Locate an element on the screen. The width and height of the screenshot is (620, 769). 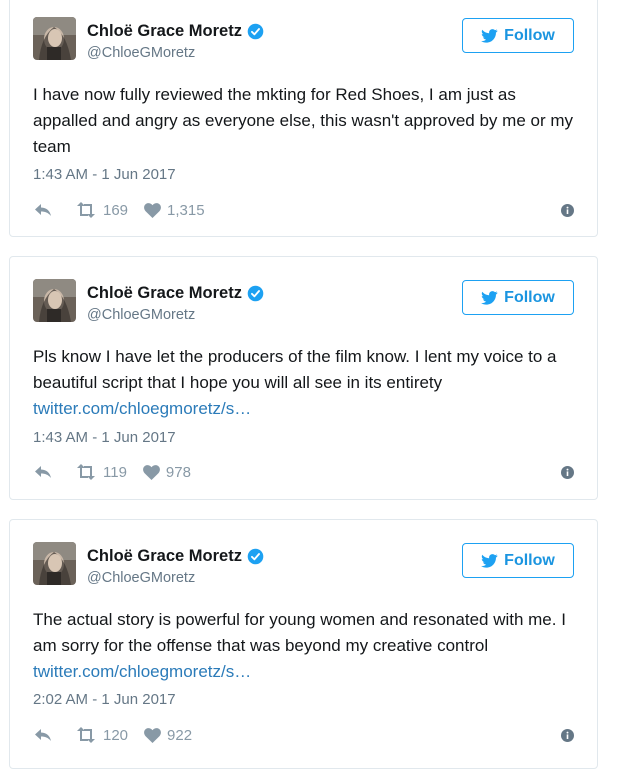
retweet-button: 119 is located at coordinates (101, 472).